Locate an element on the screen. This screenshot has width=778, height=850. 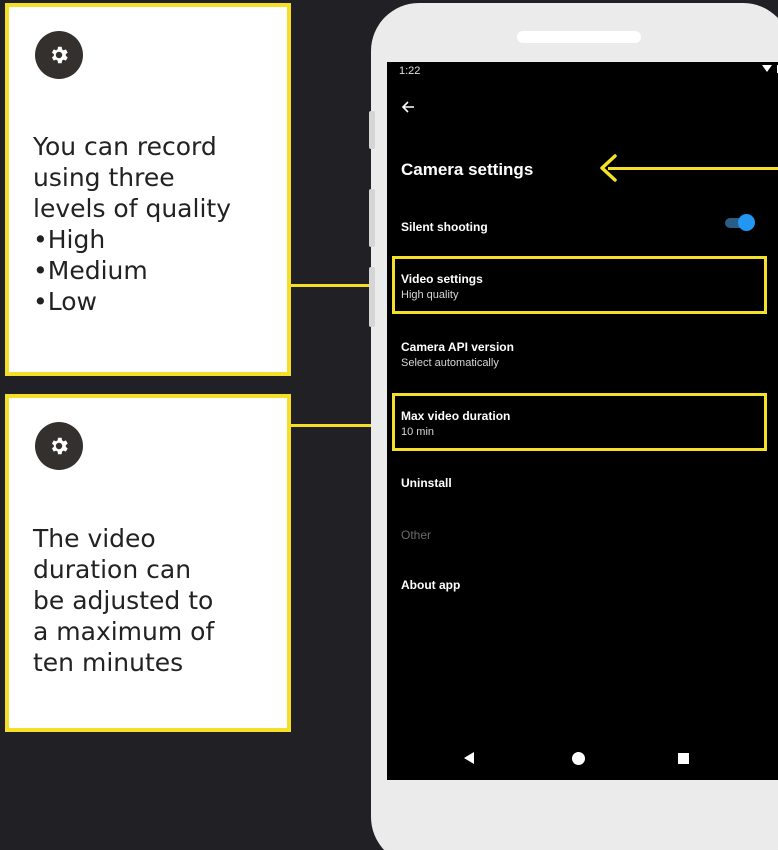
nav-home-icon is located at coordinates (578, 758).